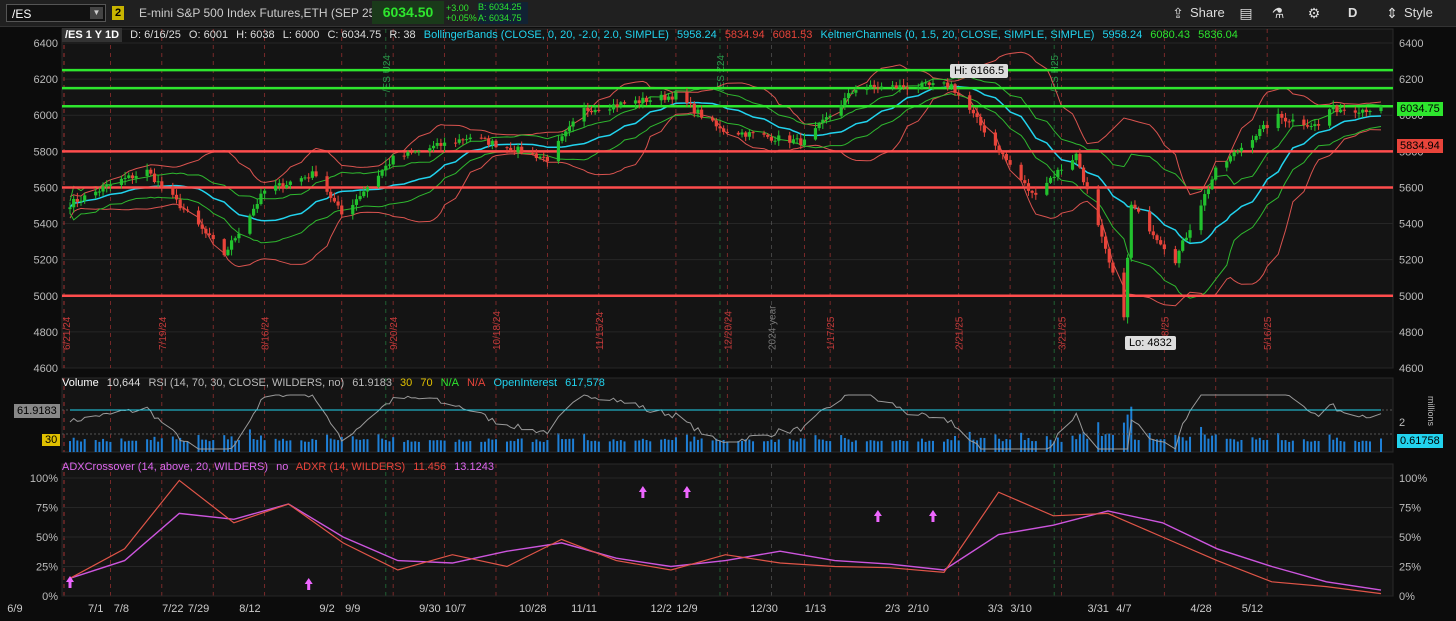 This screenshot has width=1456, height=621. Describe the element at coordinates (46, 369) in the screenshot. I see `price-left-tick: 4600` at that location.